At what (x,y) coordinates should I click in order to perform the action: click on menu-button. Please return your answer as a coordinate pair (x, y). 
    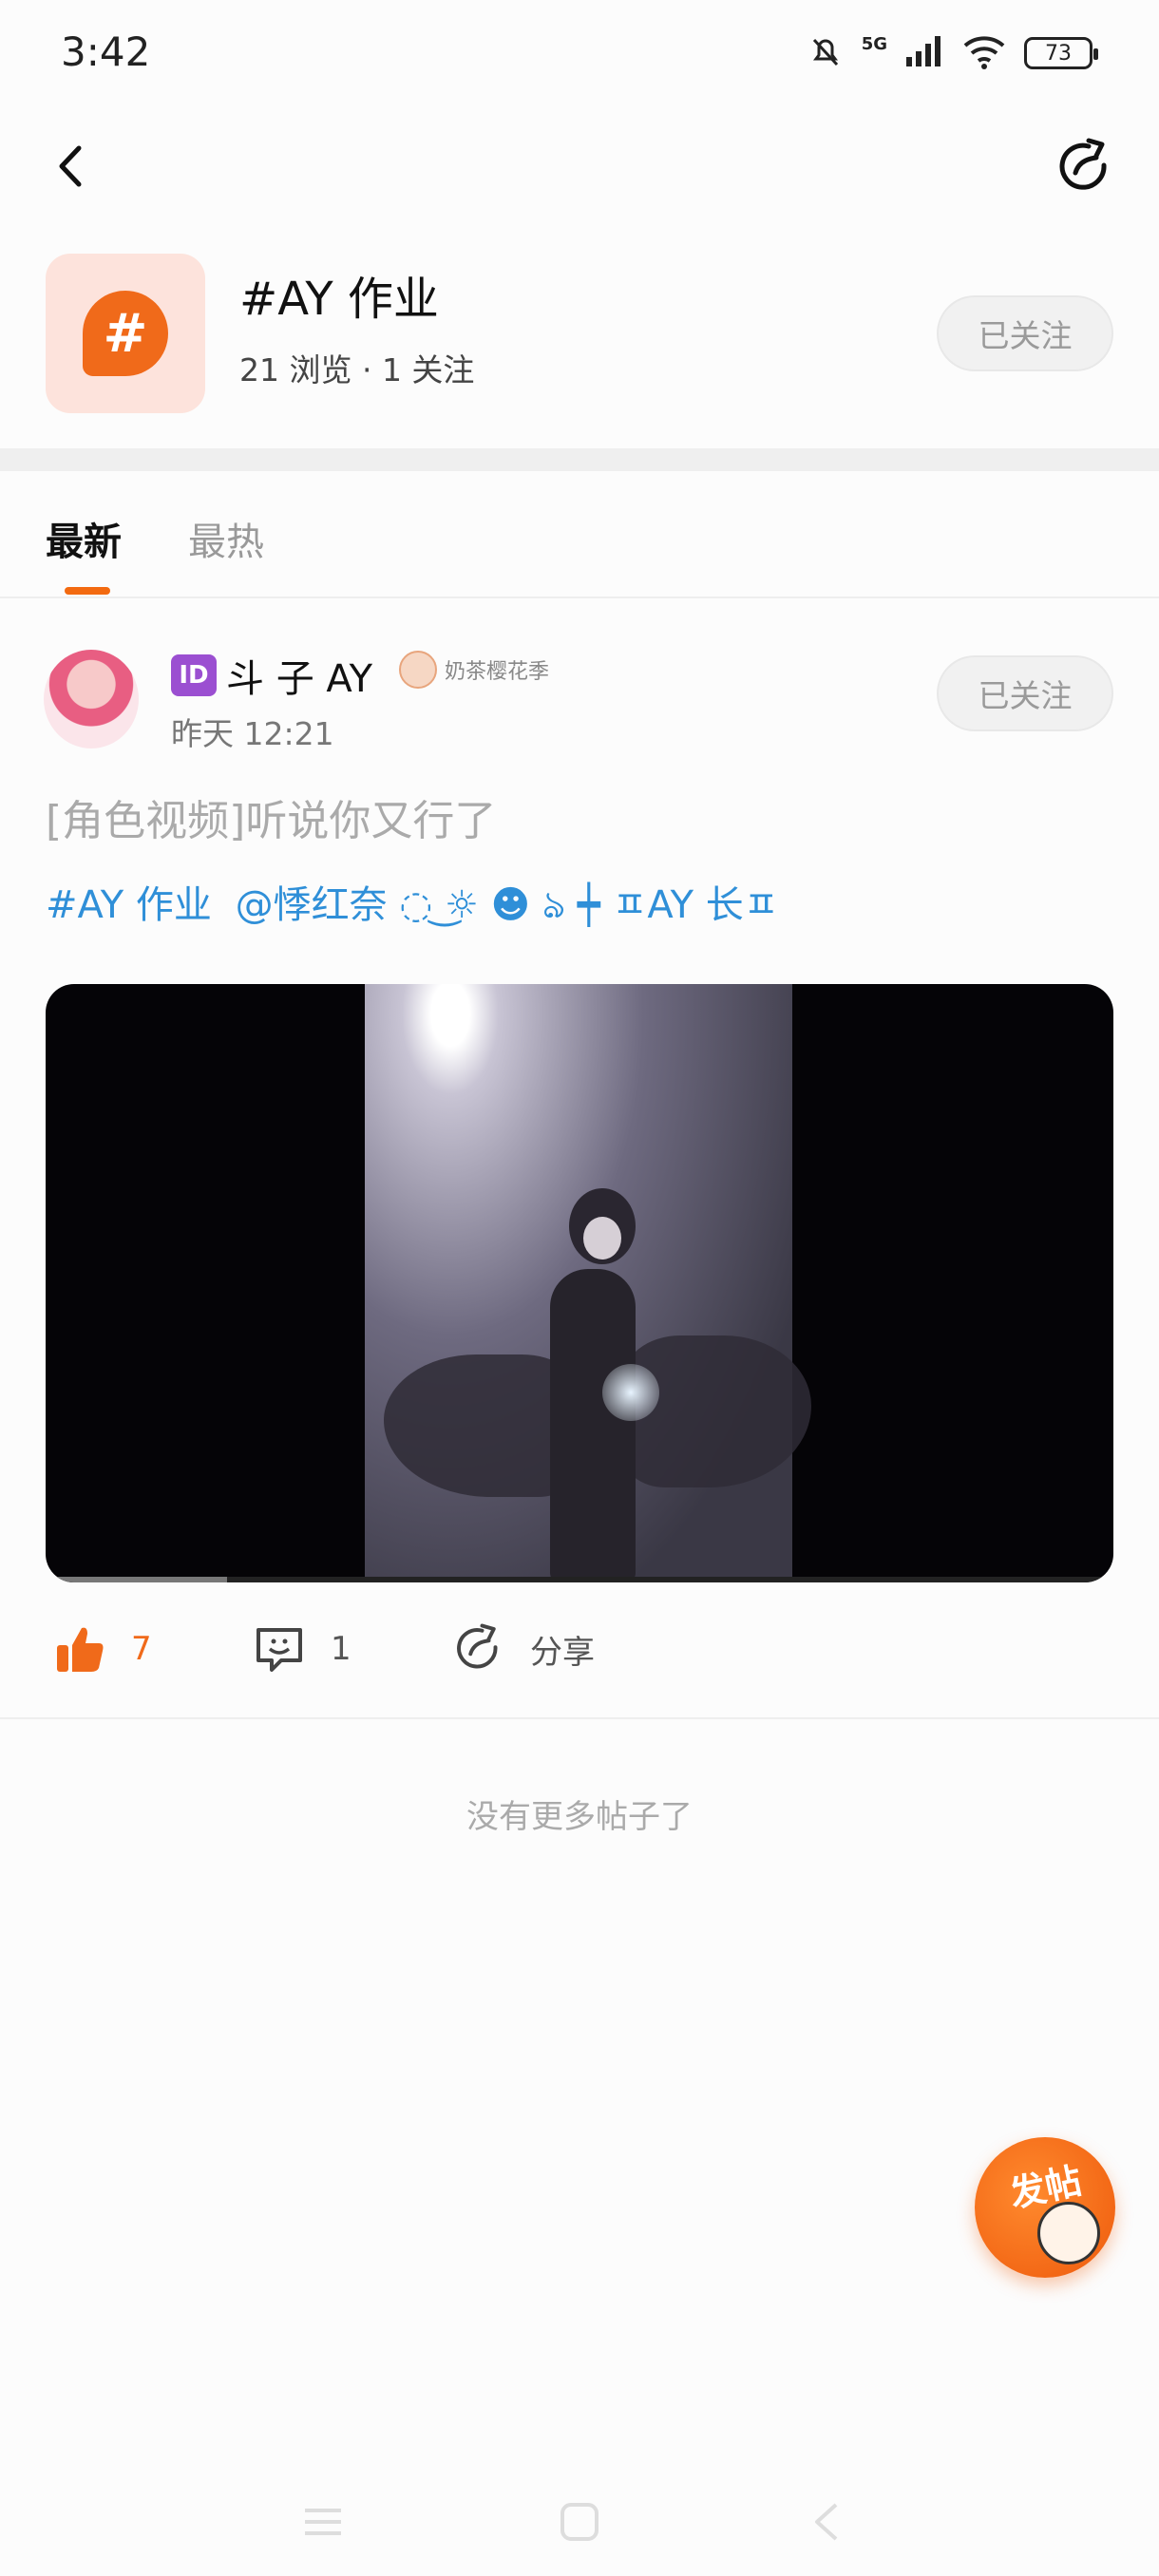
    Looking at the image, I should click on (323, 2522).